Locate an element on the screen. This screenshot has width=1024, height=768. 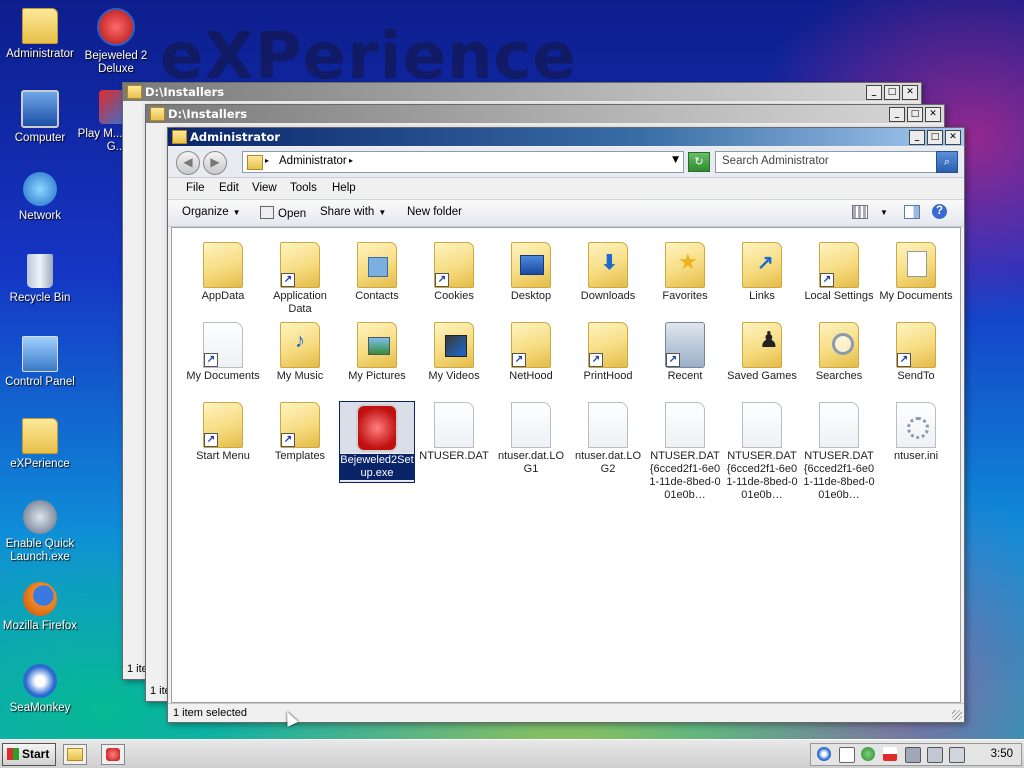
desktop-icon-seamonkey: SeaMonkey is located at coordinates (40, 689).